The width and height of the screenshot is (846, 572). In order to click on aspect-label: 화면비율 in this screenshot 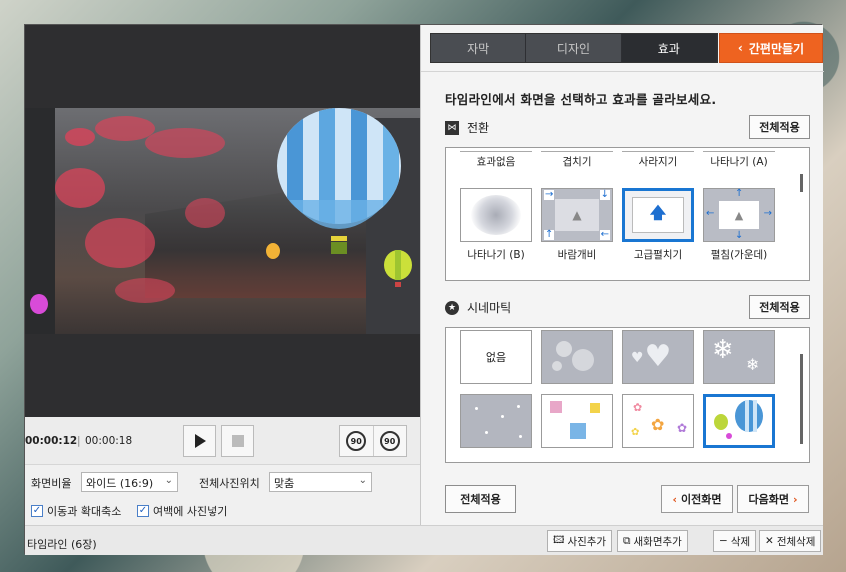, I will do `click(51, 483)`.